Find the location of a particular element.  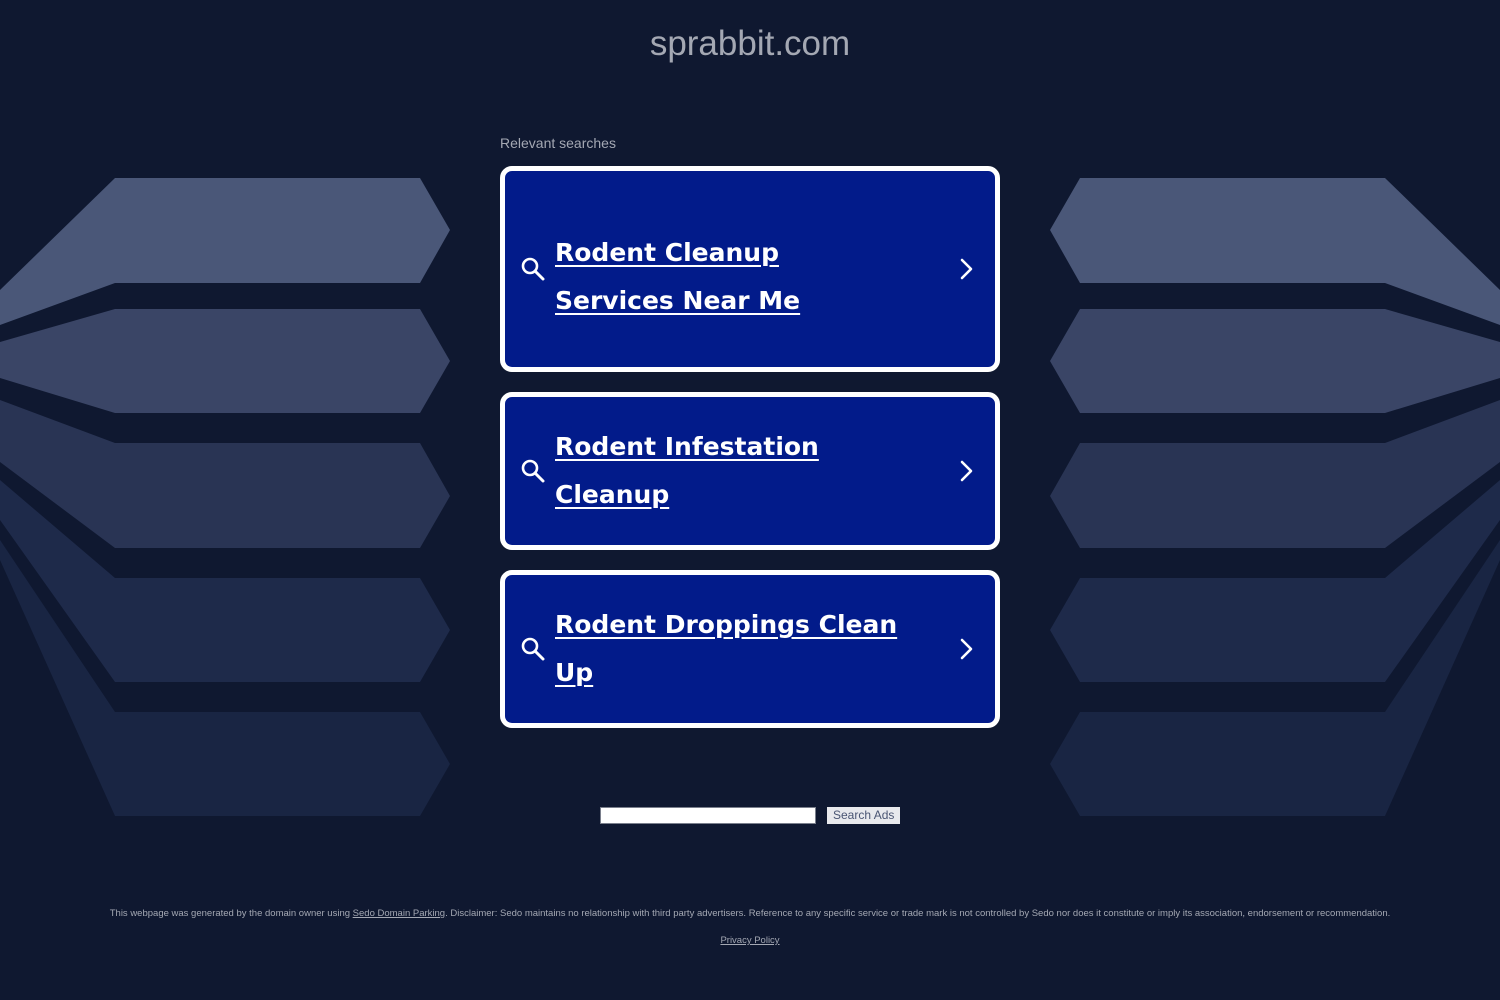

sedo-parking-link: Sedo Domain Parking is located at coordinates (399, 913).